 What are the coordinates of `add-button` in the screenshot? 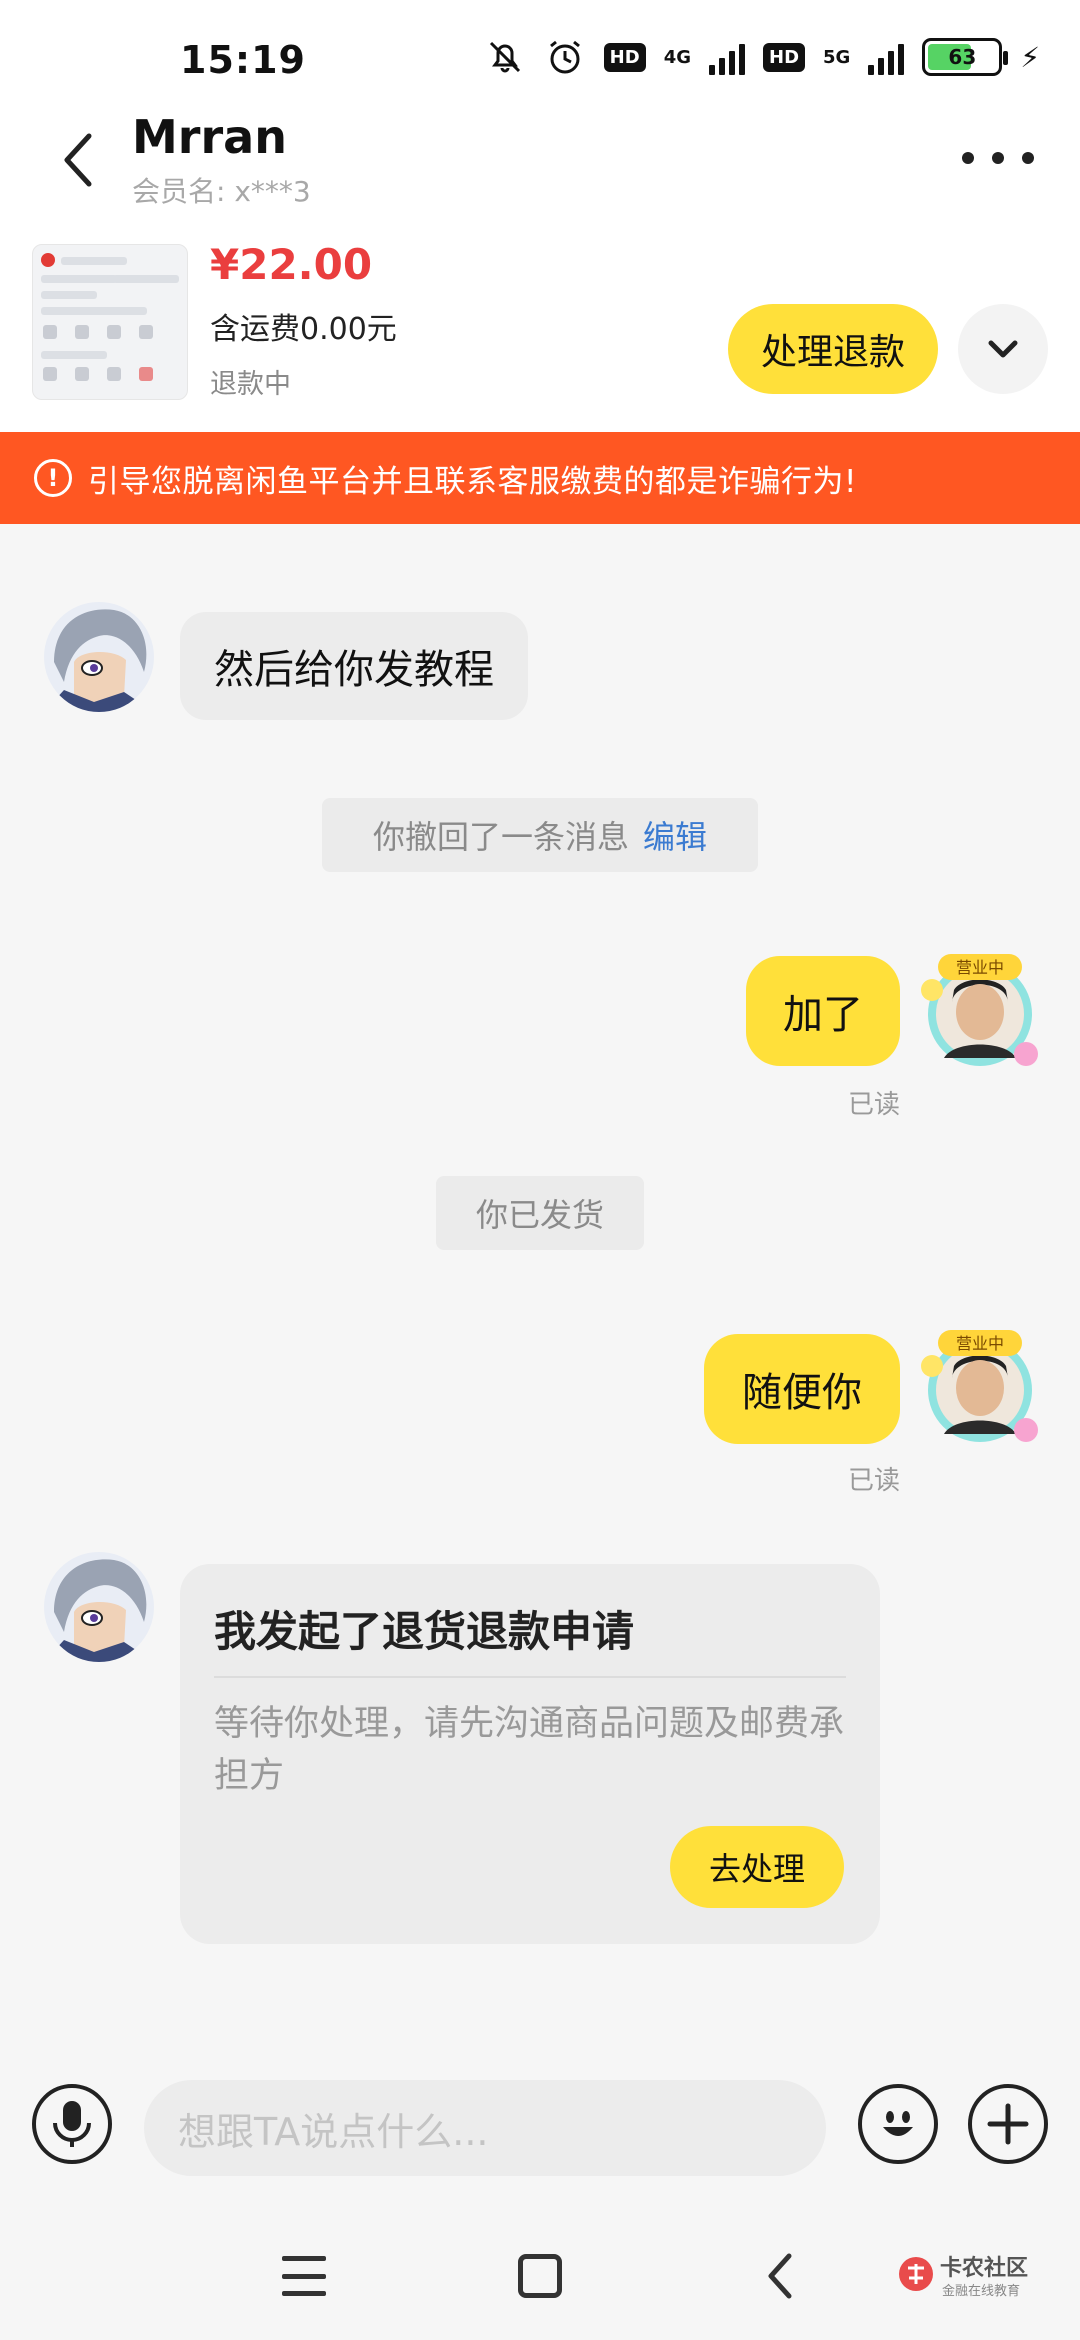 It's located at (1008, 2124).